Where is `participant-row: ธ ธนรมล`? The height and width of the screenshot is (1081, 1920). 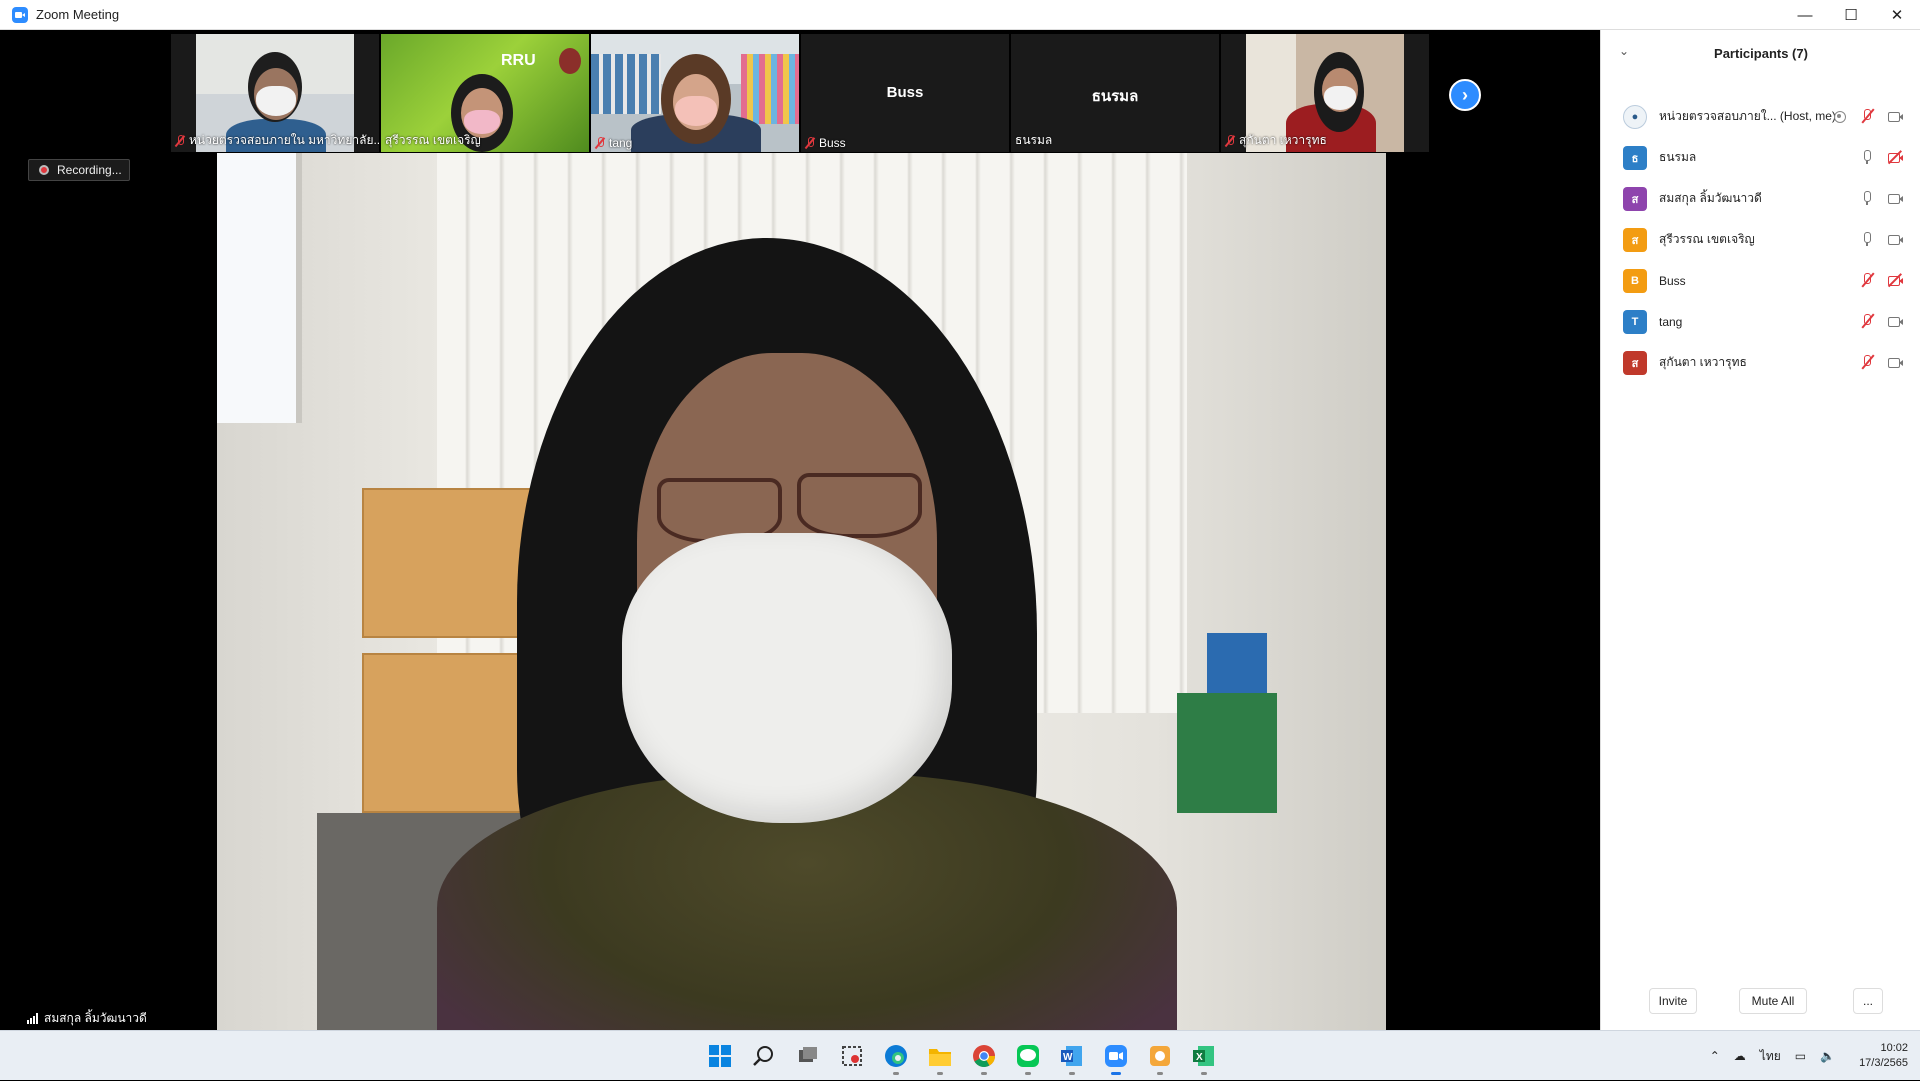 participant-row: ธ ธนรมล is located at coordinates (1760, 157).